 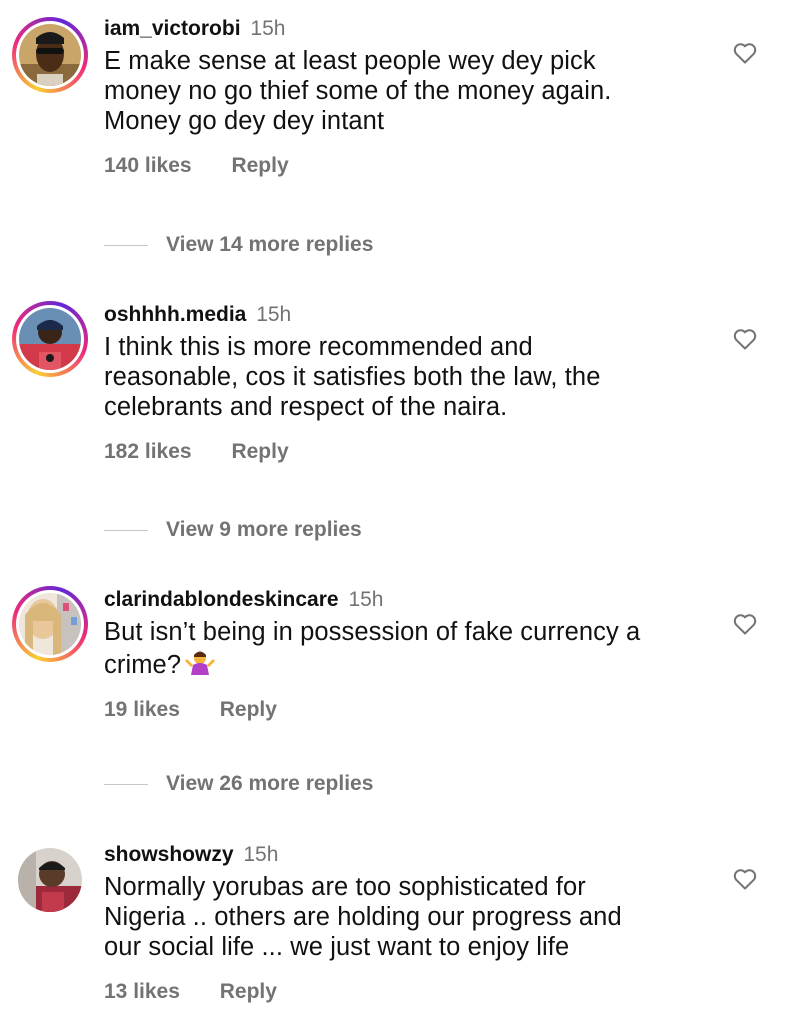 I want to click on likes-count: 140 likes, so click(x=148, y=166).